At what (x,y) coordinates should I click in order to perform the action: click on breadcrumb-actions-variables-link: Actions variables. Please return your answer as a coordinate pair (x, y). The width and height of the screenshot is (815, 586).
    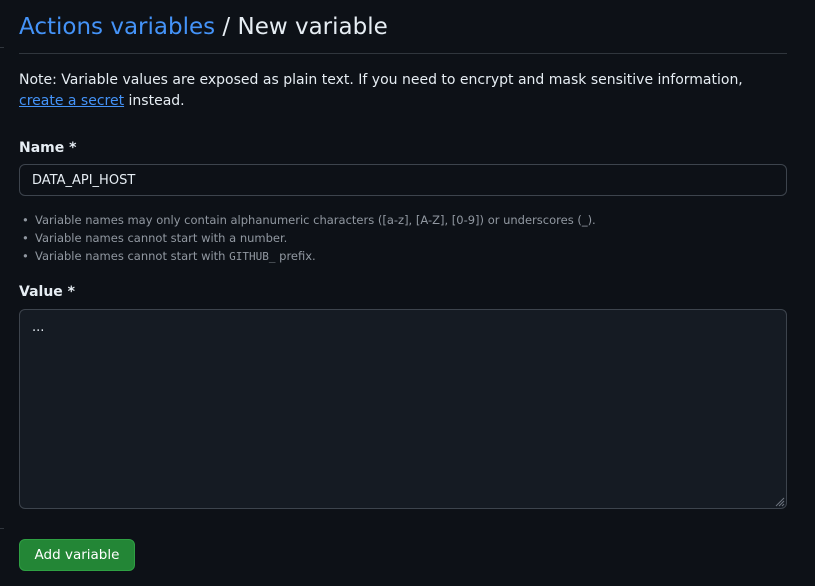
    Looking at the image, I should click on (117, 27).